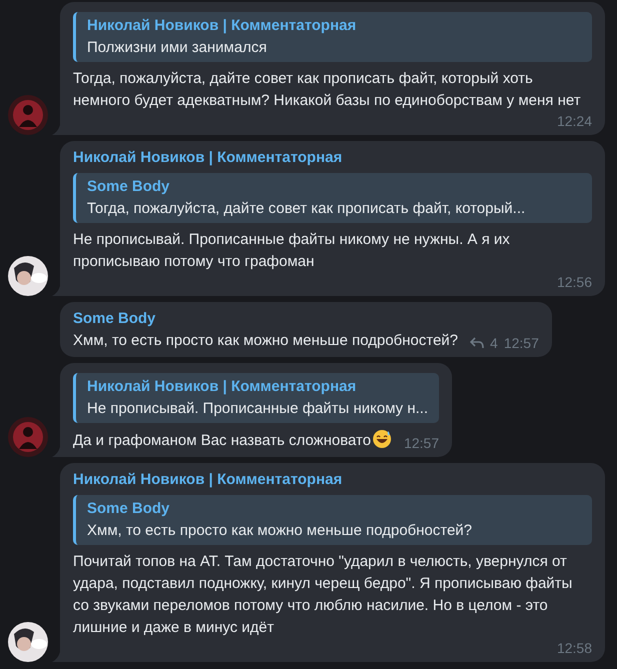 The image size is (617, 669). I want to click on sender-name: Some Body, so click(306, 319).